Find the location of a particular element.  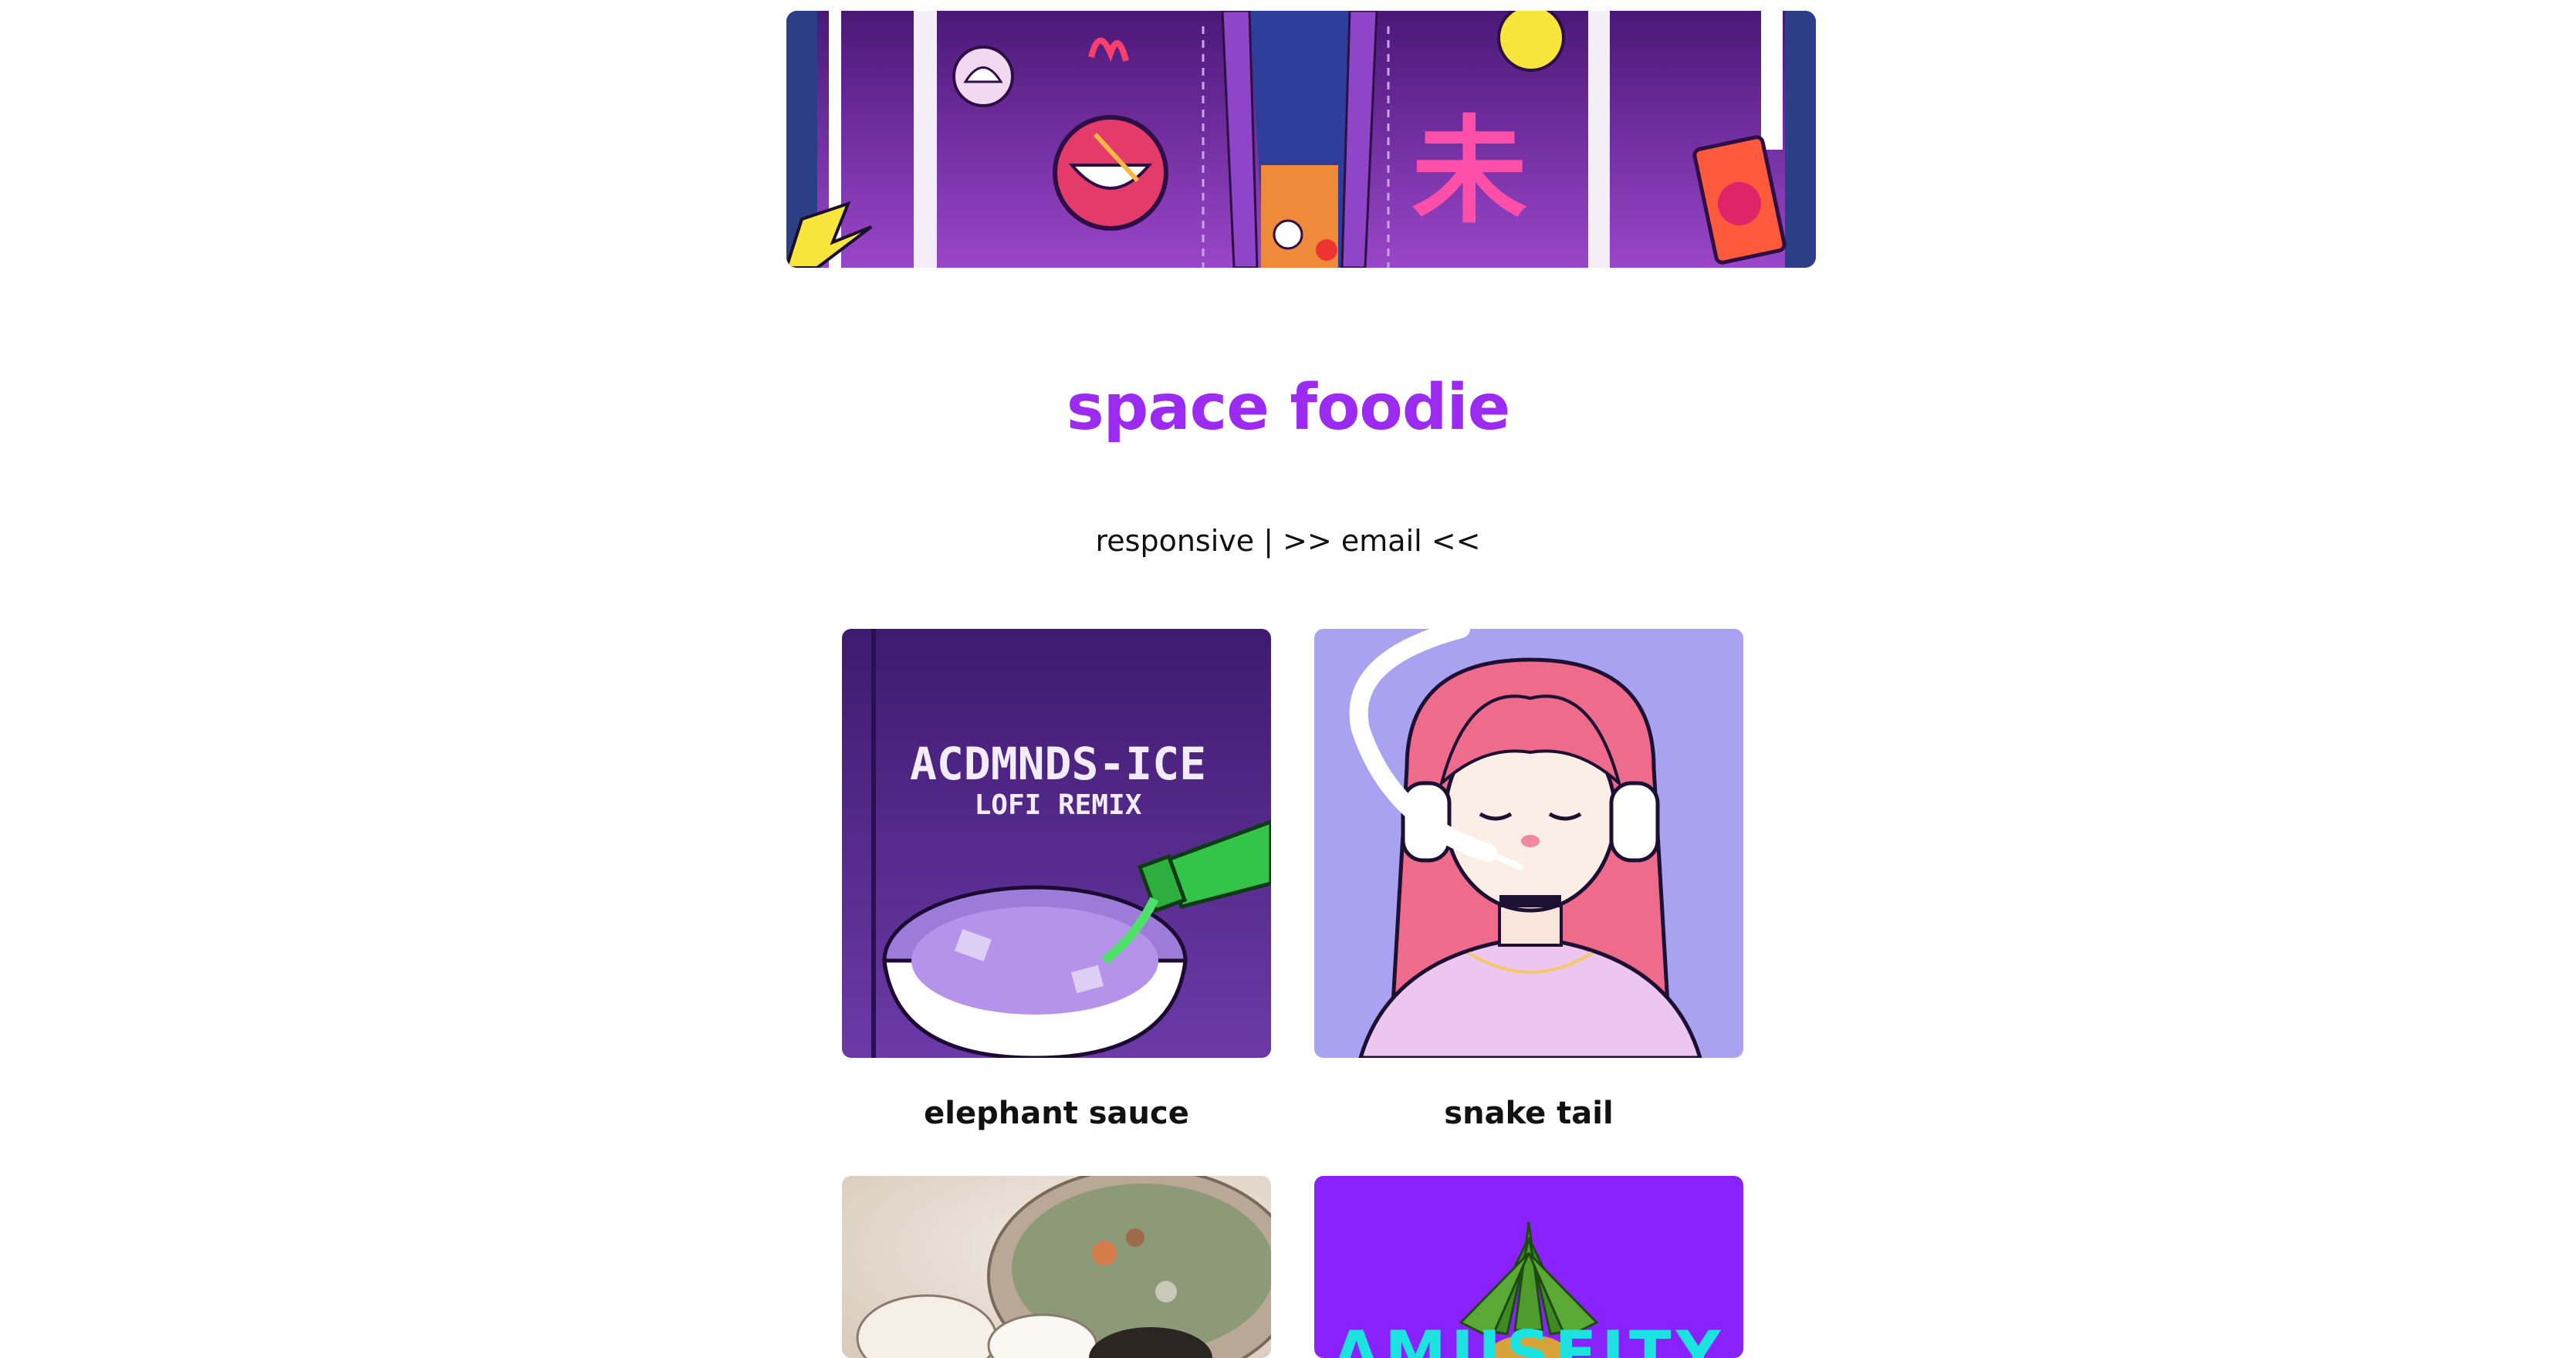

cover-illustration-soda-bowl: ACDMNDS-ICE LOFI REMIX is located at coordinates (1056, 843).